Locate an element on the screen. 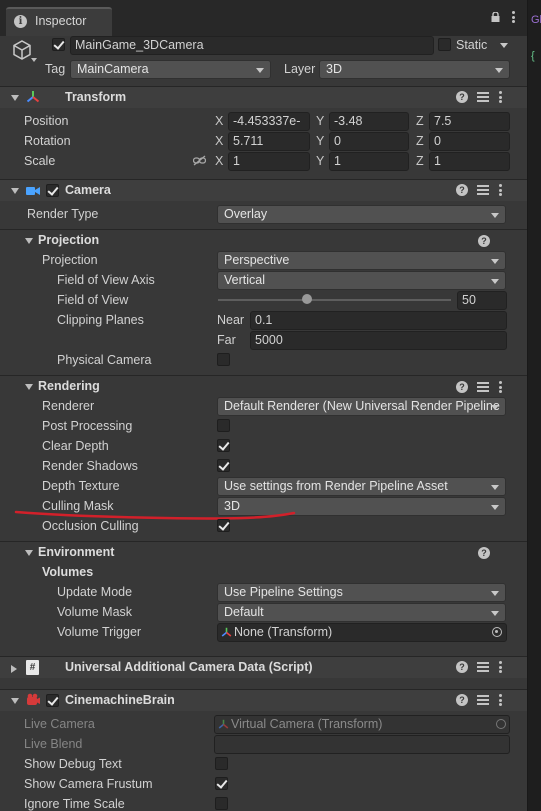 Image resolution: width=541 pixels, height=811 pixels. layer-label: Layer is located at coordinates (300, 69).